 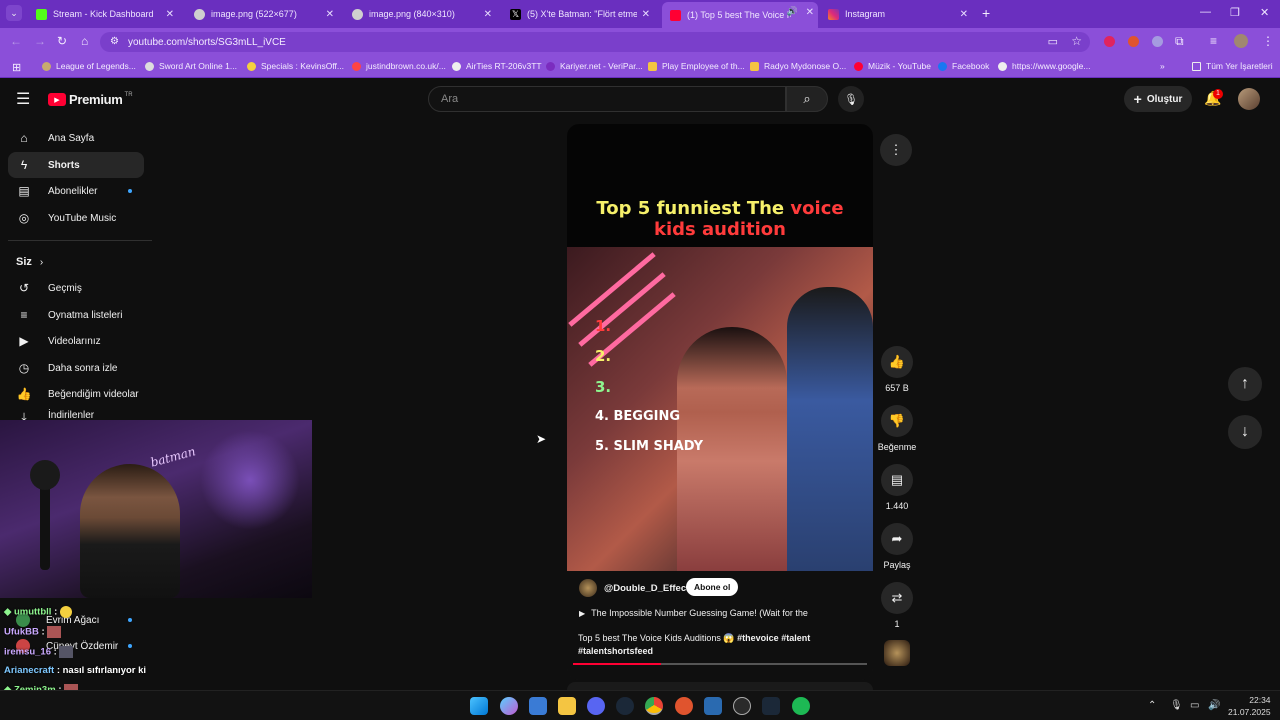 I want to click on sound-thumbnail, so click(x=897, y=653).